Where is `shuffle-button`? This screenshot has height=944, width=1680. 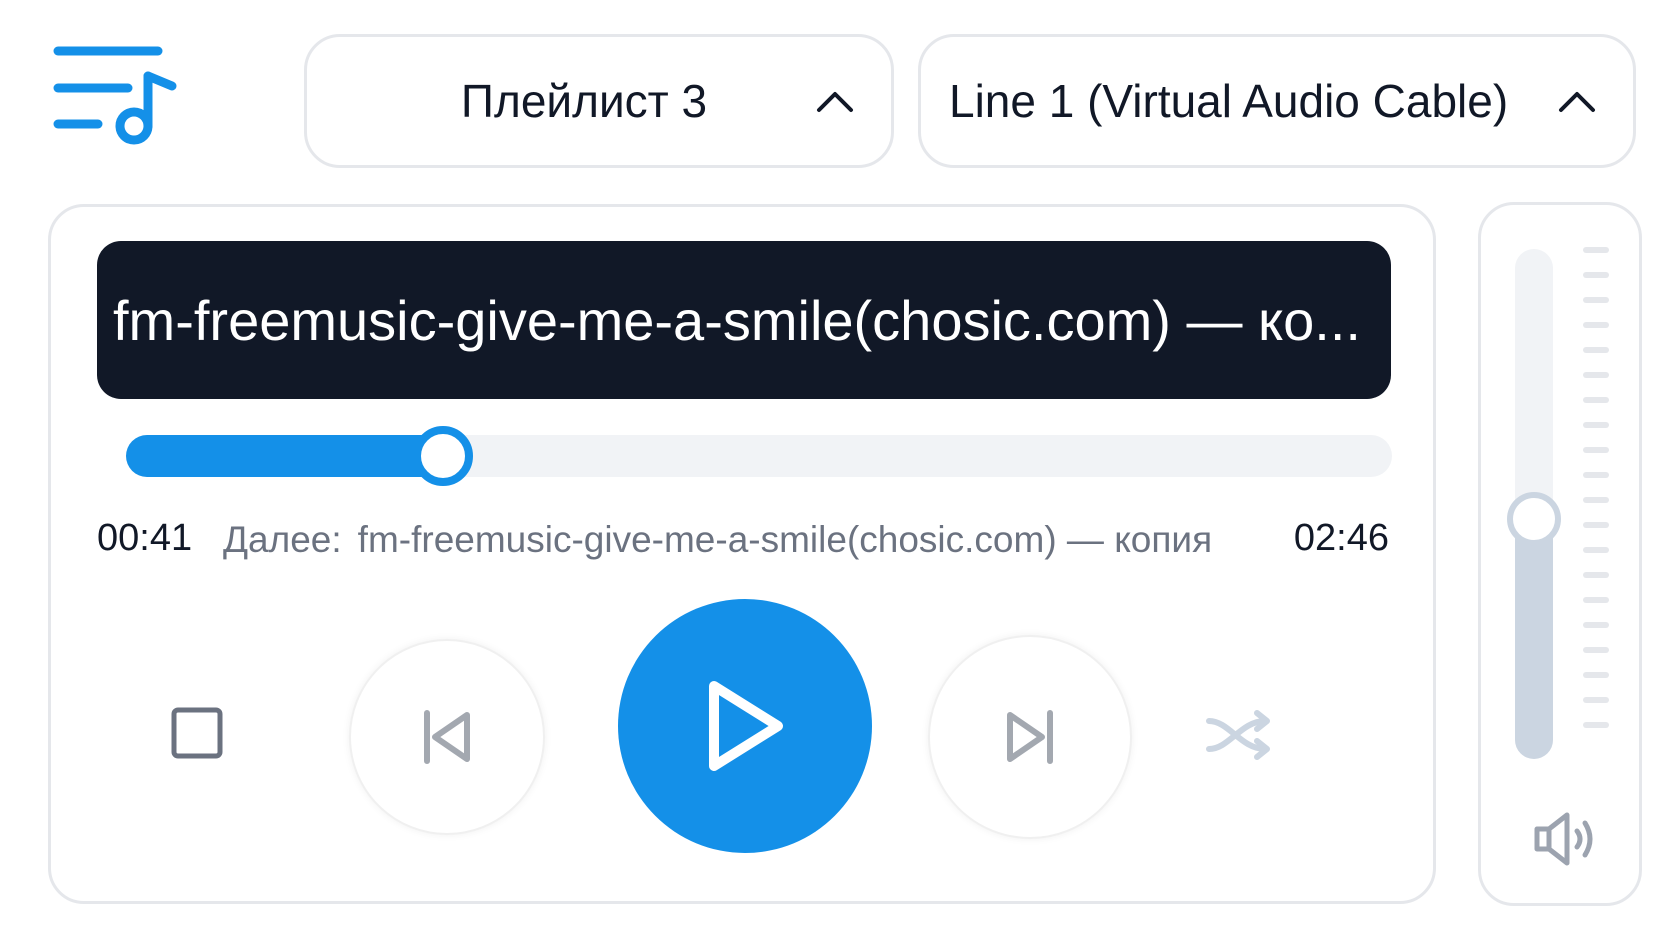
shuffle-button is located at coordinates (1241, 735).